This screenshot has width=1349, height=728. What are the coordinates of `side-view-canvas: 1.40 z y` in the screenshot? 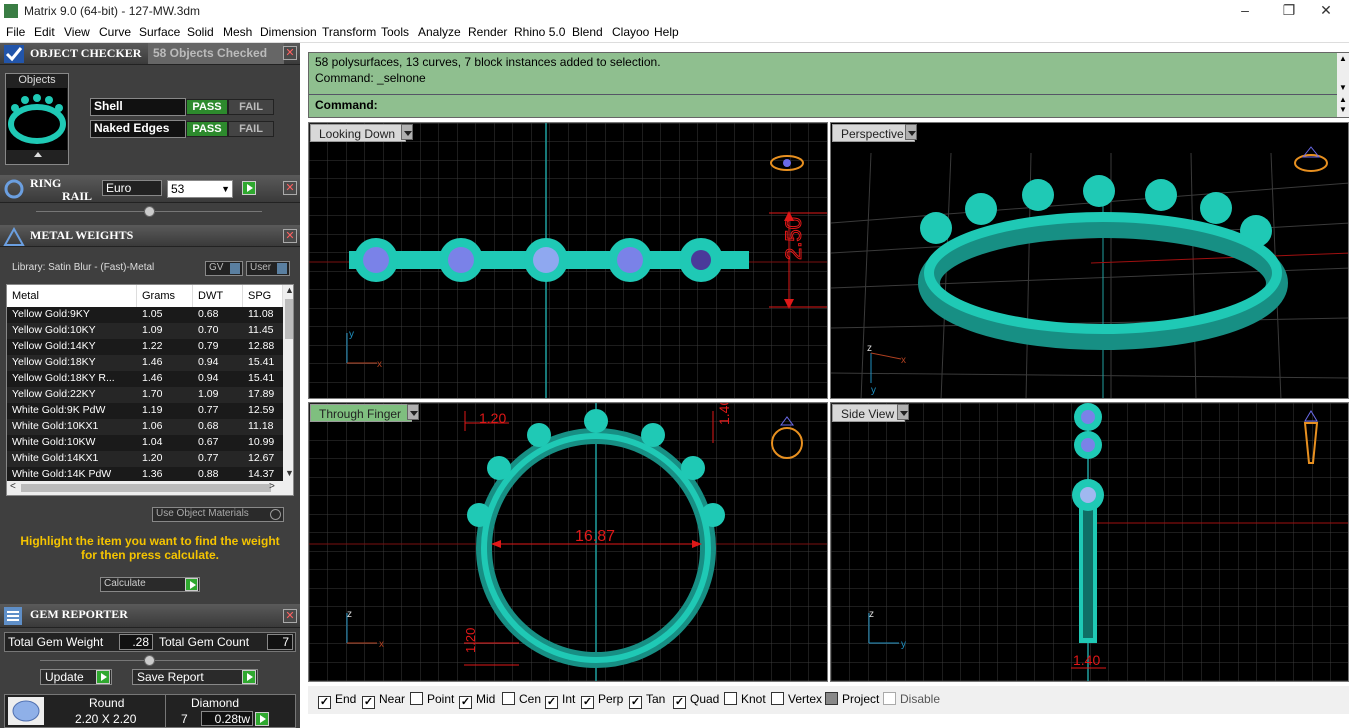 It's located at (1089, 542).